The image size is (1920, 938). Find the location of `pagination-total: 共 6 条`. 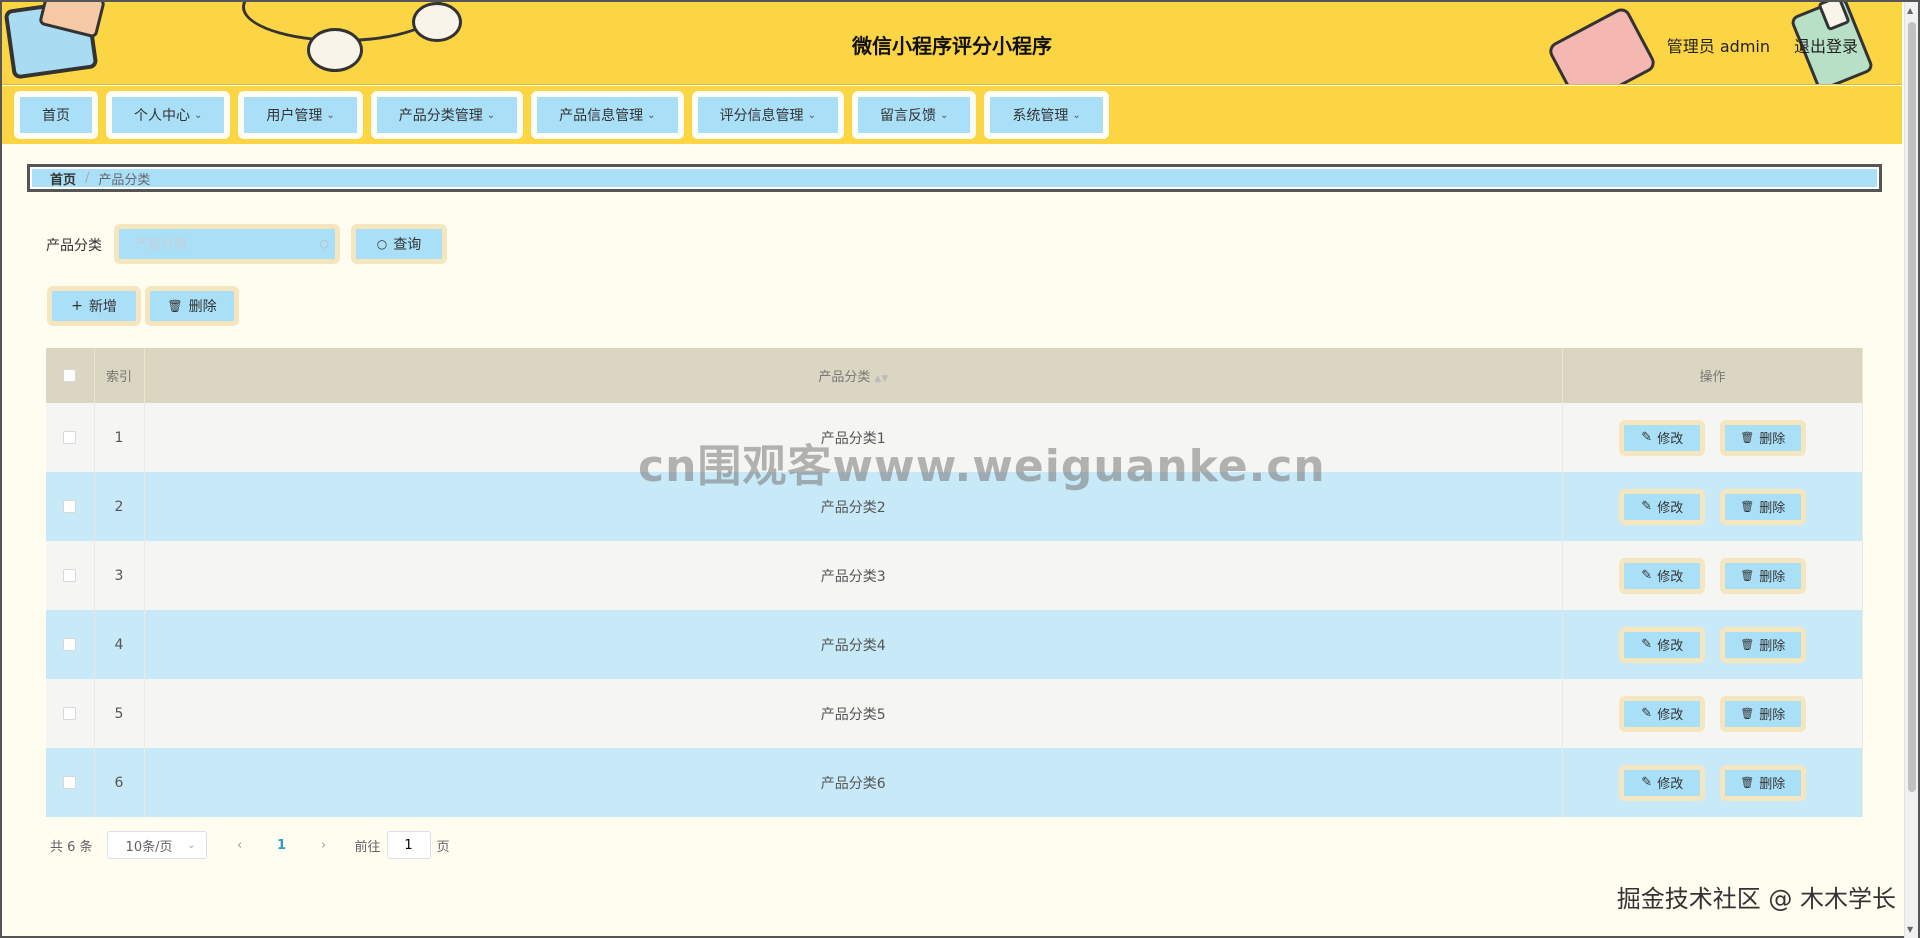

pagination-total: 共 6 条 is located at coordinates (71, 847).